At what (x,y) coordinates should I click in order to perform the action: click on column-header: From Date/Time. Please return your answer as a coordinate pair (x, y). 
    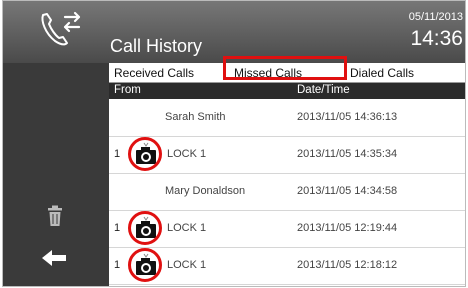
    Looking at the image, I should click on (287, 91).